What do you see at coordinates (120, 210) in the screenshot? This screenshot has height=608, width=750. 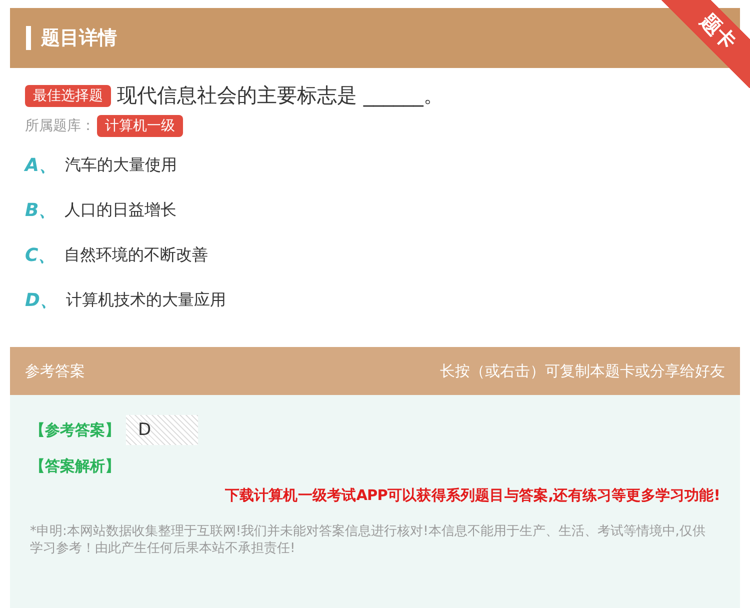 I see `option-text: 人口的日益增长` at bounding box center [120, 210].